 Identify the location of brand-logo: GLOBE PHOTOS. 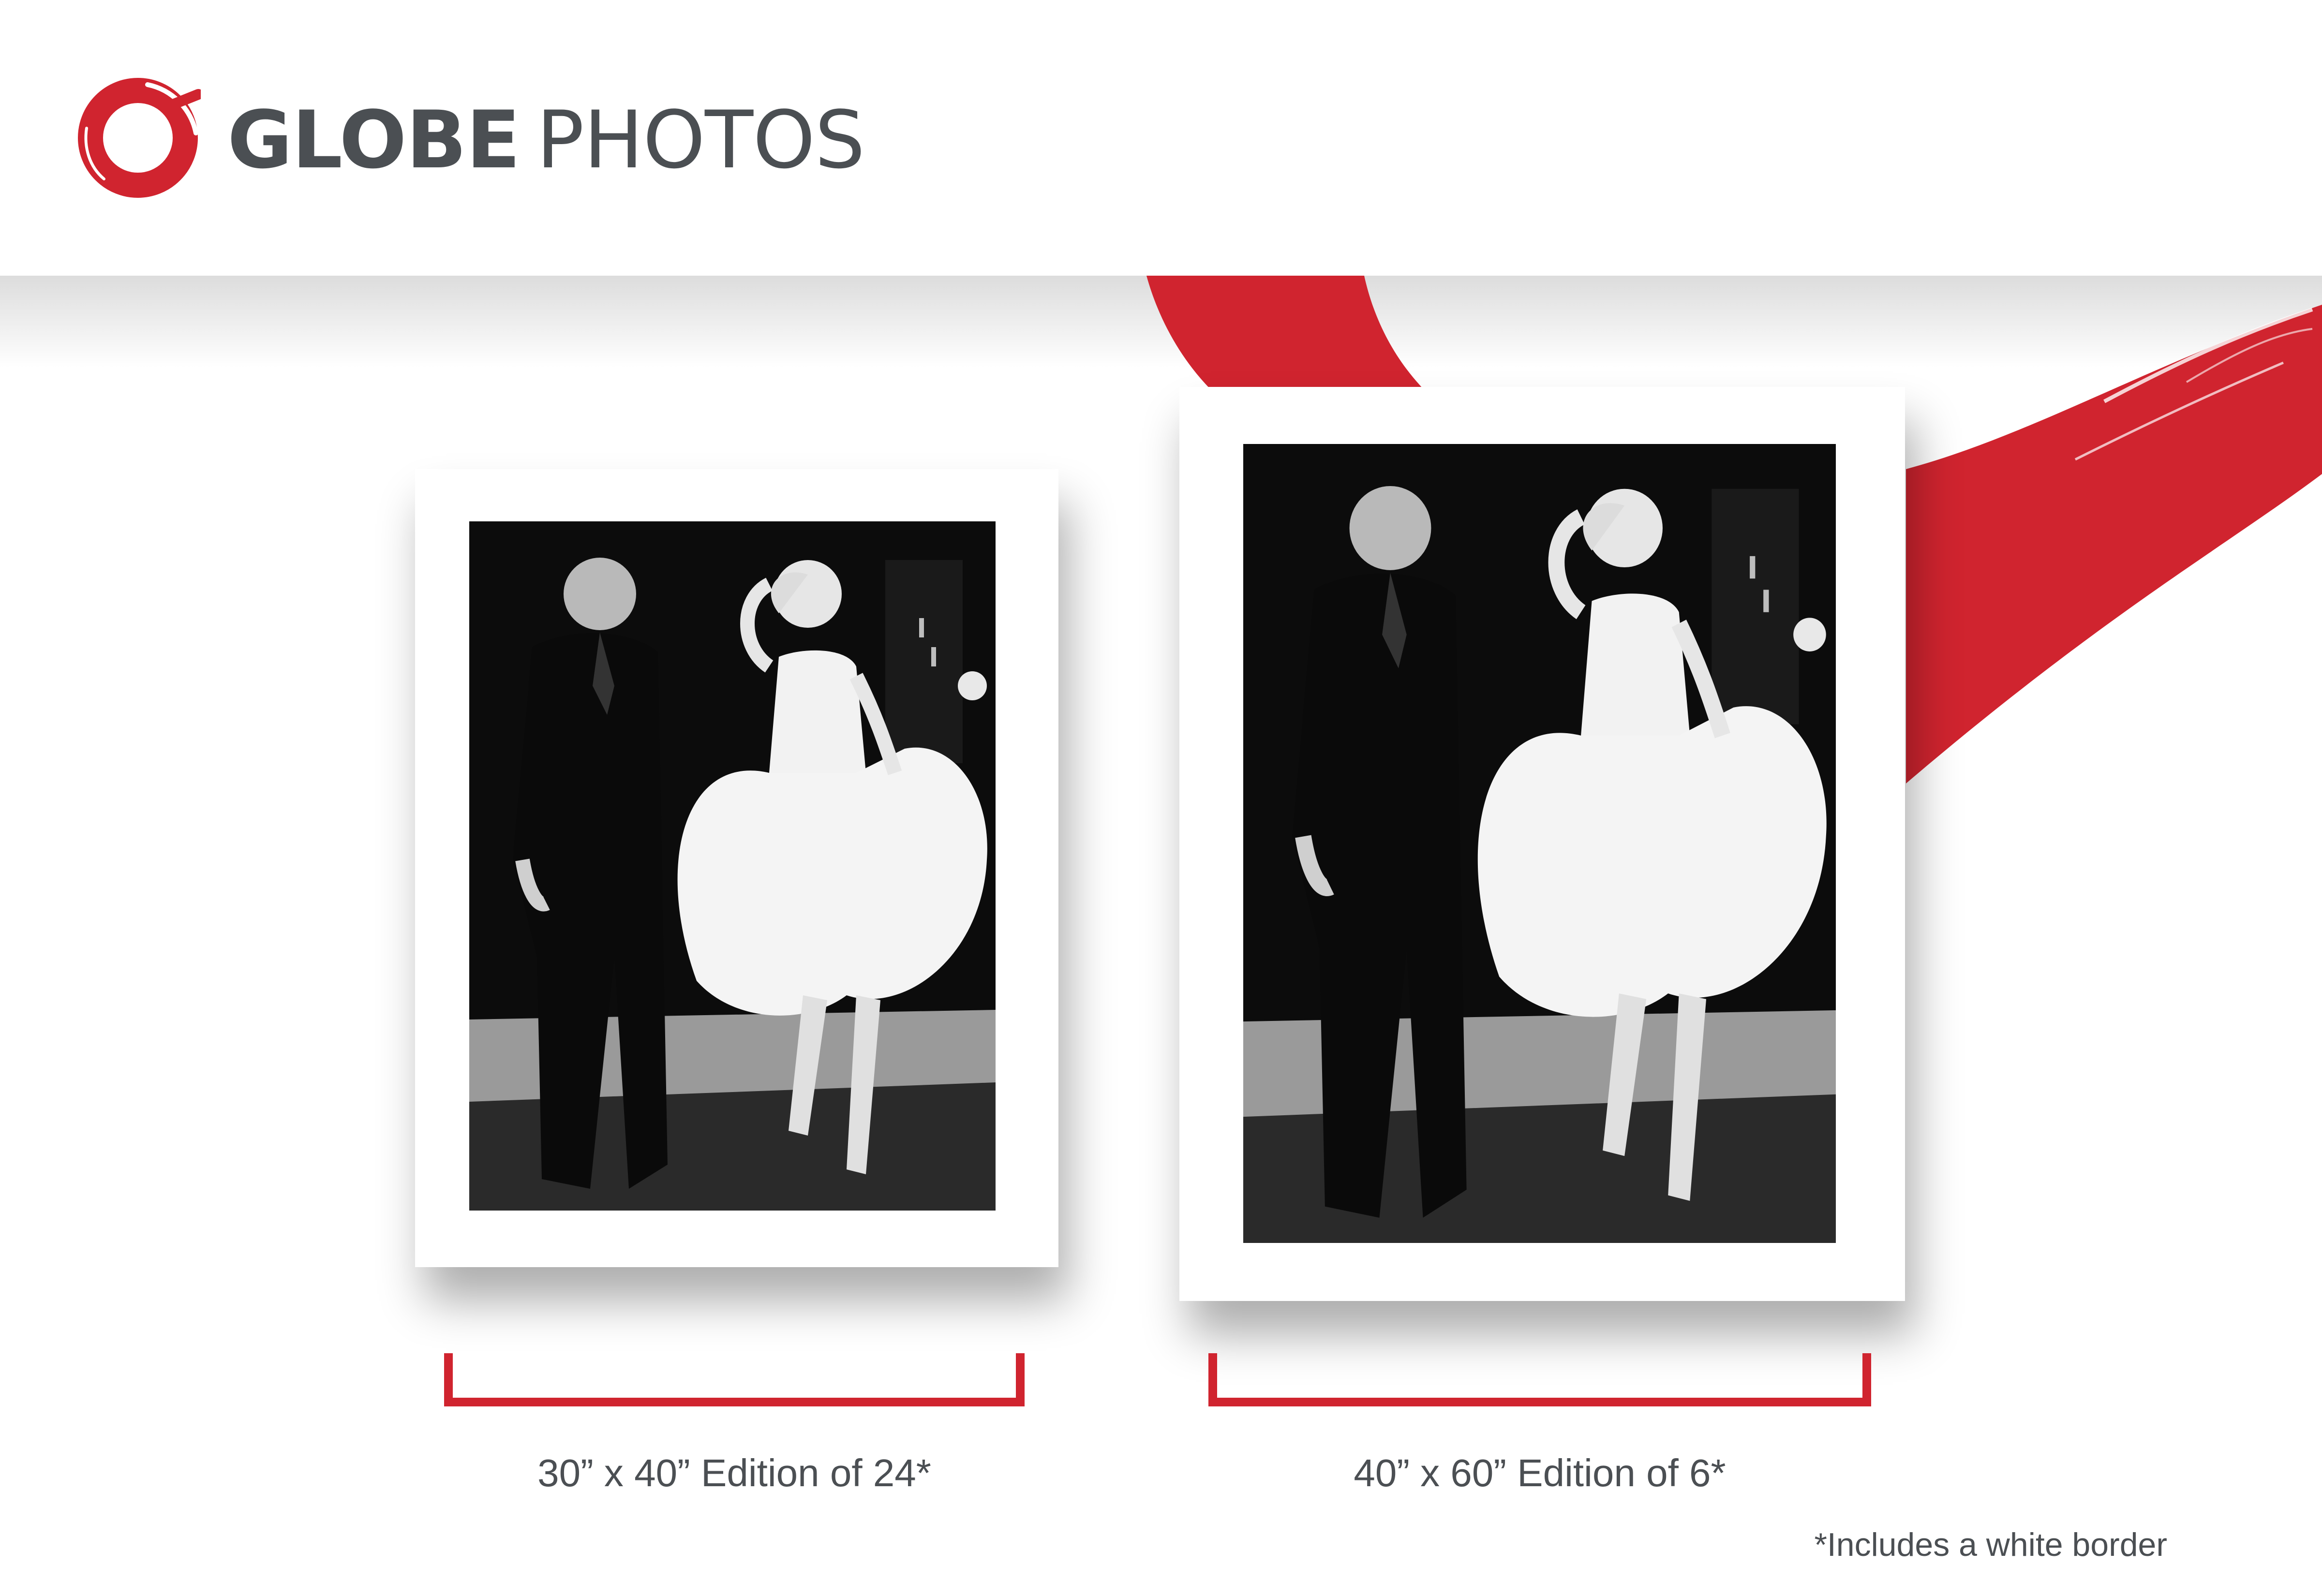
(470, 140).